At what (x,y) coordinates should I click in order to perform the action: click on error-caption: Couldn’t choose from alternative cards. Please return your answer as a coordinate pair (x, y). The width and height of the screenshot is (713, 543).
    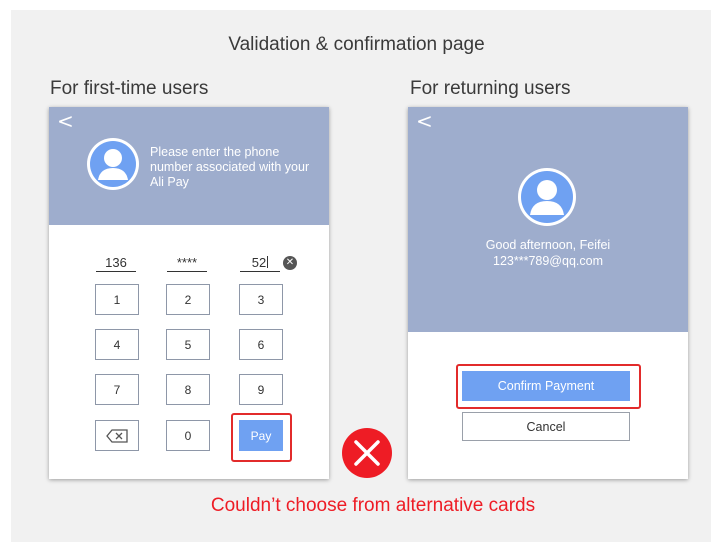
    Looking at the image, I should click on (373, 505).